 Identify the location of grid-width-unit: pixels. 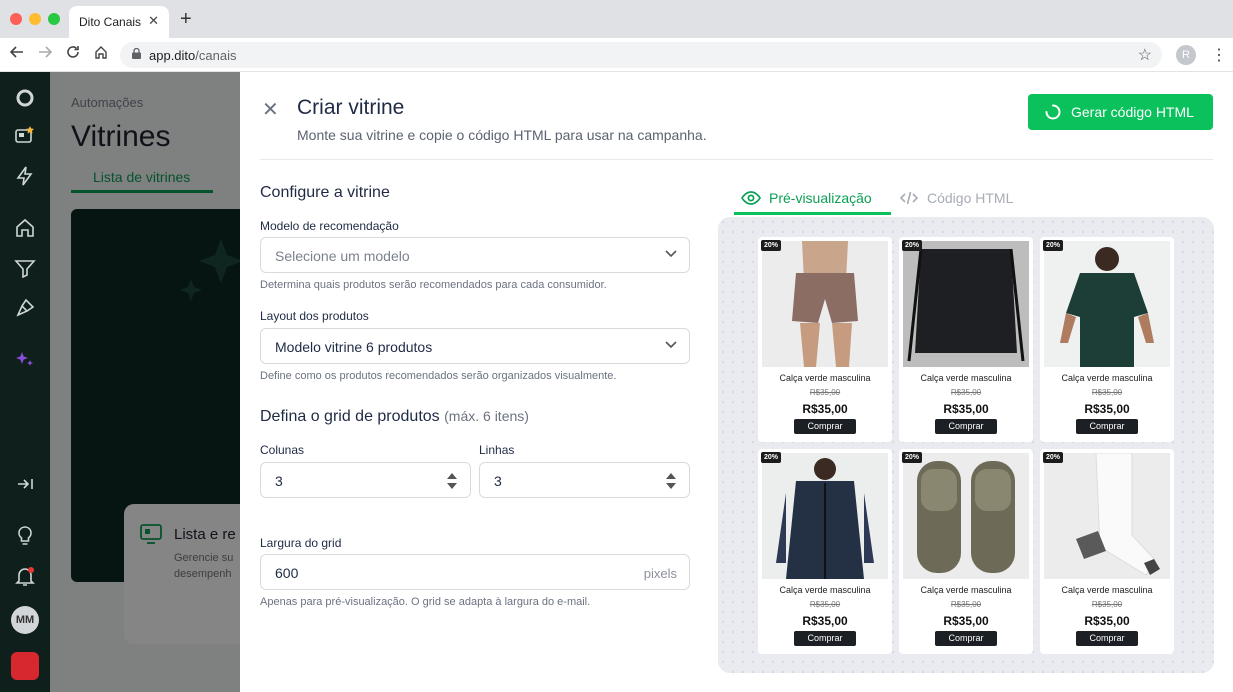
(660, 573).